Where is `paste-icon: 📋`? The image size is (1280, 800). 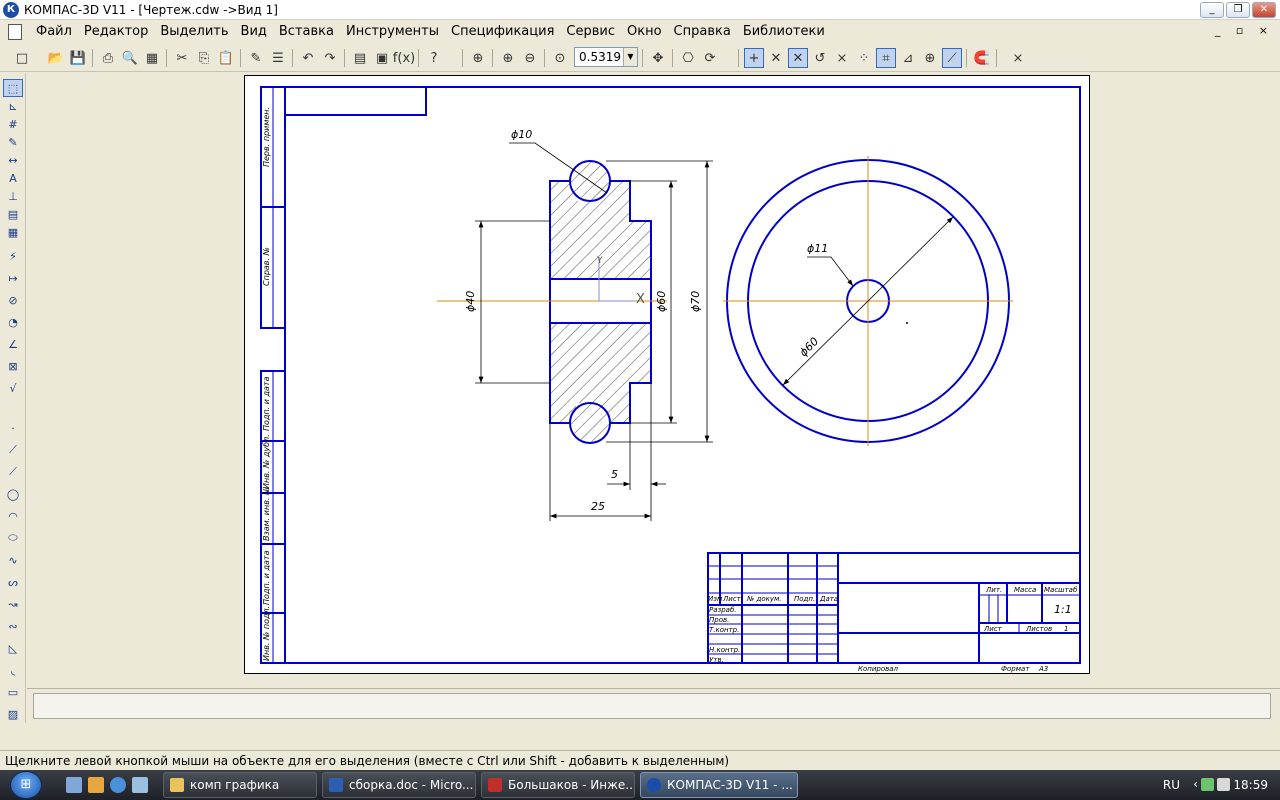
paste-icon: 📋 is located at coordinates (226, 58).